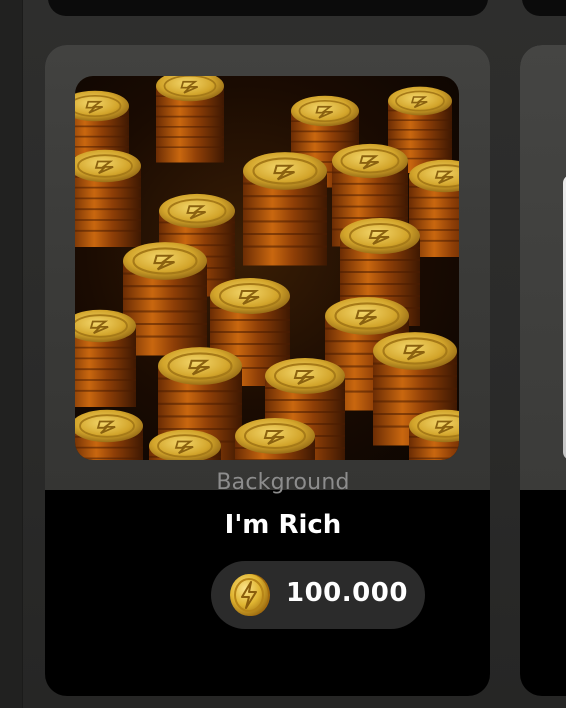 This screenshot has height=708, width=566. I want to click on price-button: 100.000, so click(318, 595).